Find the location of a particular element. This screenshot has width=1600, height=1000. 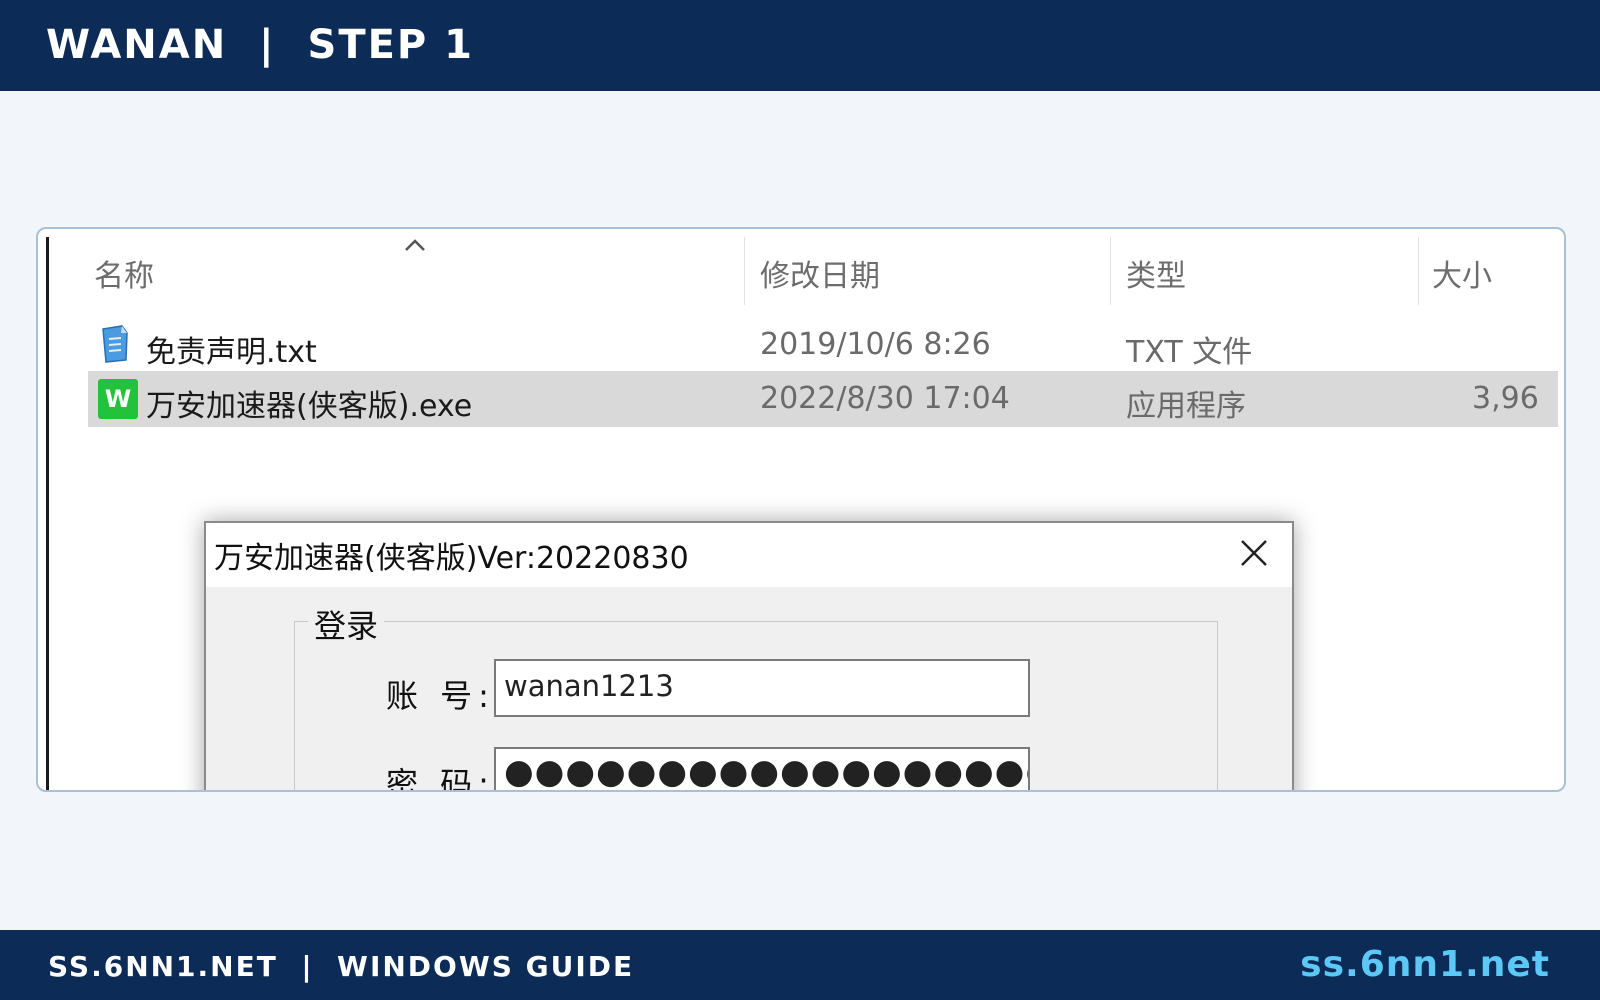

file-type: 应用程序 is located at coordinates (1186, 406).